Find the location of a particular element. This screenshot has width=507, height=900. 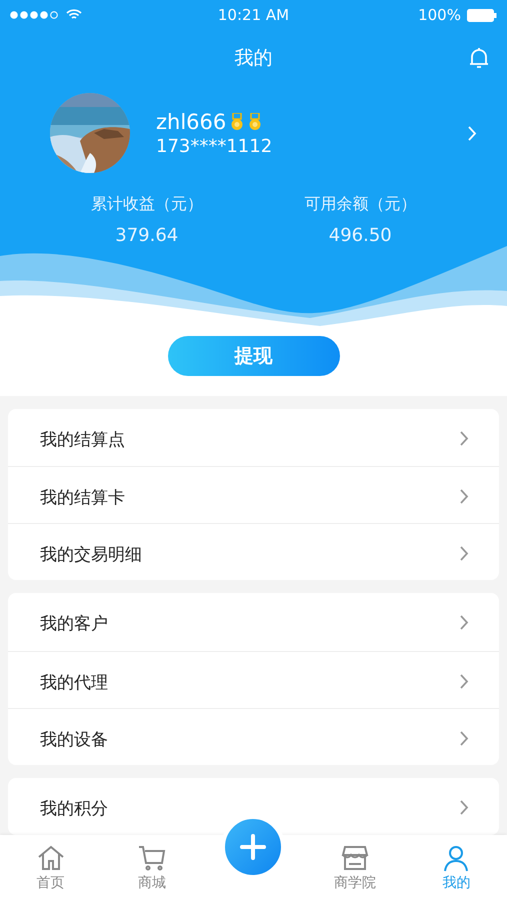

stat-label: 可用余额（元） is located at coordinates (360, 204).